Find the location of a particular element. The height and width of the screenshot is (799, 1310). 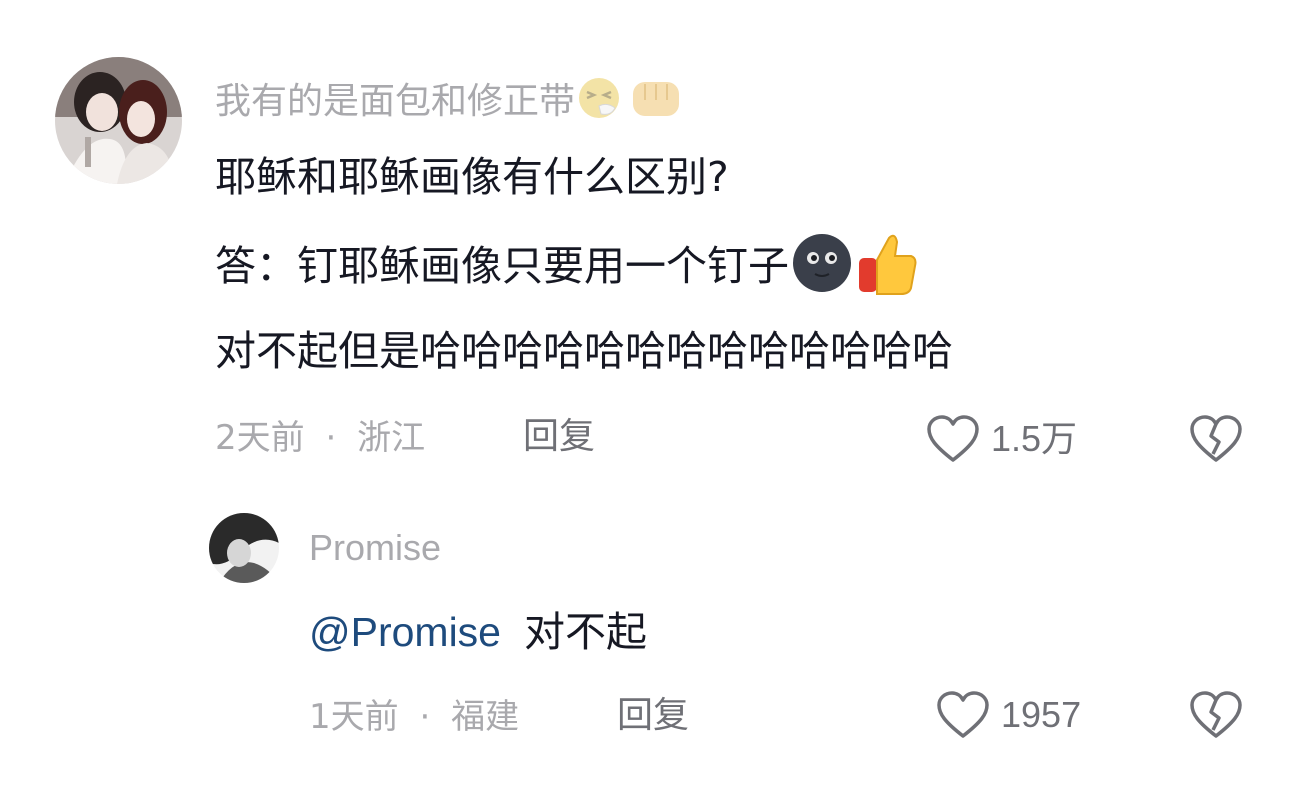

comment-text-line-1: 耶稣和耶稣画像有什么区别? is located at coordinates (472, 177).